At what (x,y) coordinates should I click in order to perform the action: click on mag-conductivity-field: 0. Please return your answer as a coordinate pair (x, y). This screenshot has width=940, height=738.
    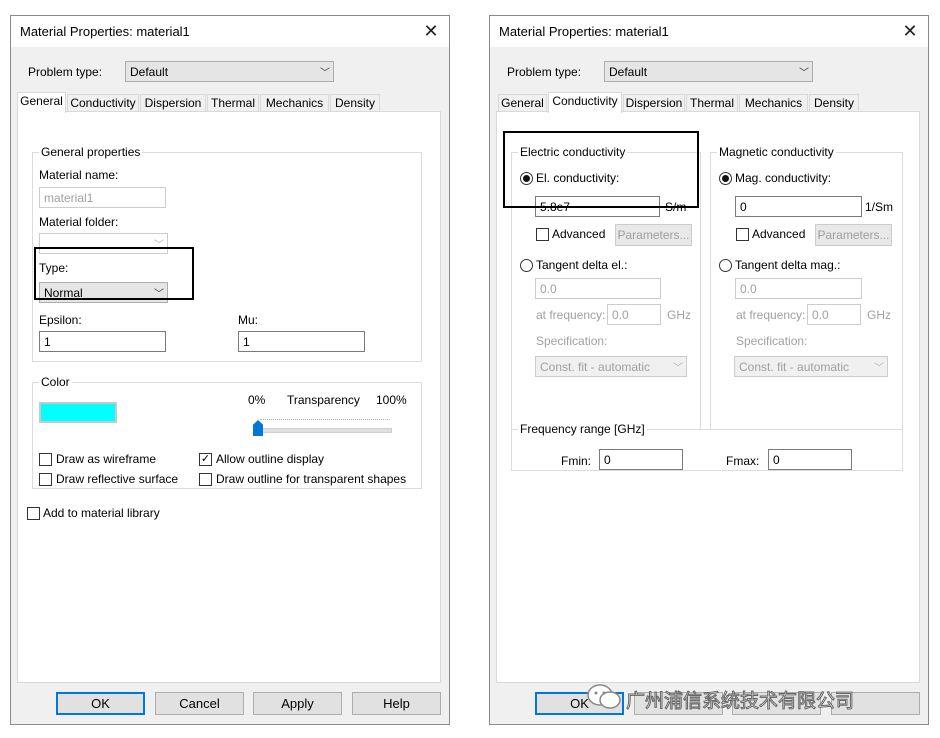
    Looking at the image, I should click on (798, 206).